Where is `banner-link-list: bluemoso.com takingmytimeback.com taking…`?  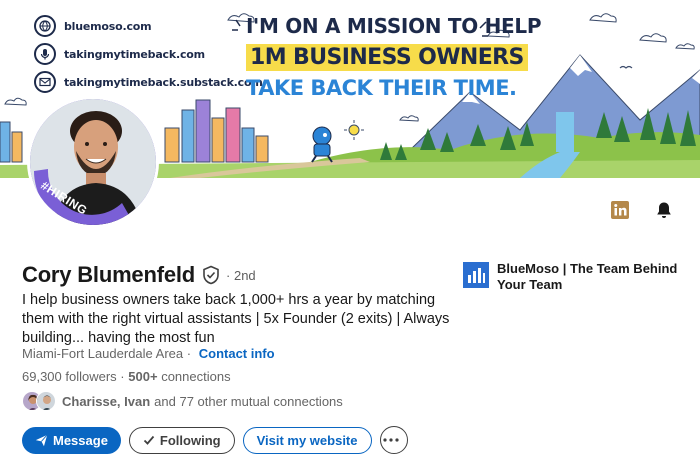 banner-link-list: bluemoso.com takingmytimeback.com taking… is located at coordinates (148, 56).